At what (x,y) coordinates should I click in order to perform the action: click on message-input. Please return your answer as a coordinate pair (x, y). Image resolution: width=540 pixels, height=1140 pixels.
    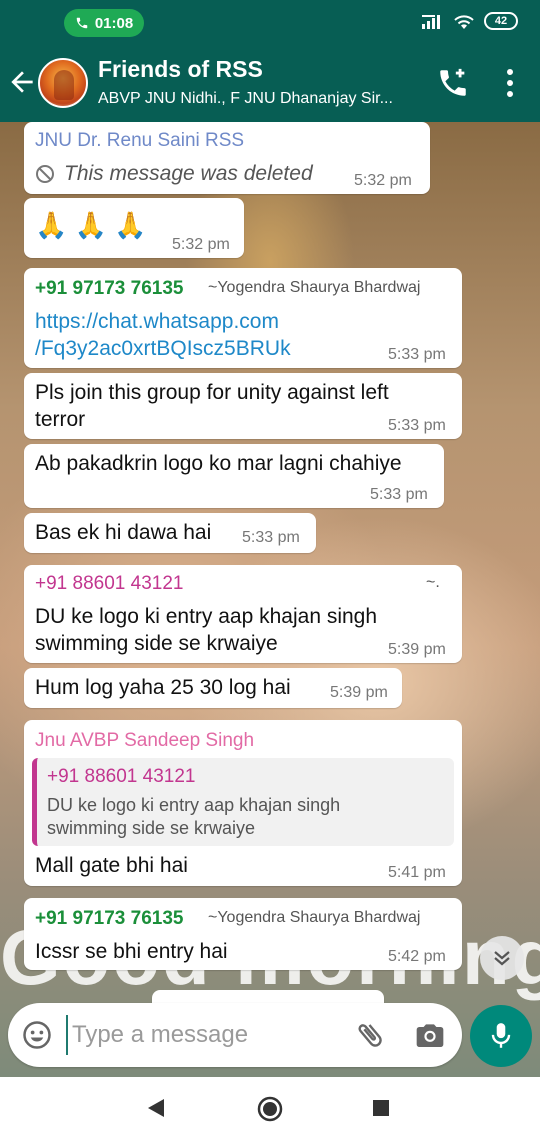
    Looking at the image, I should click on (201, 1035).